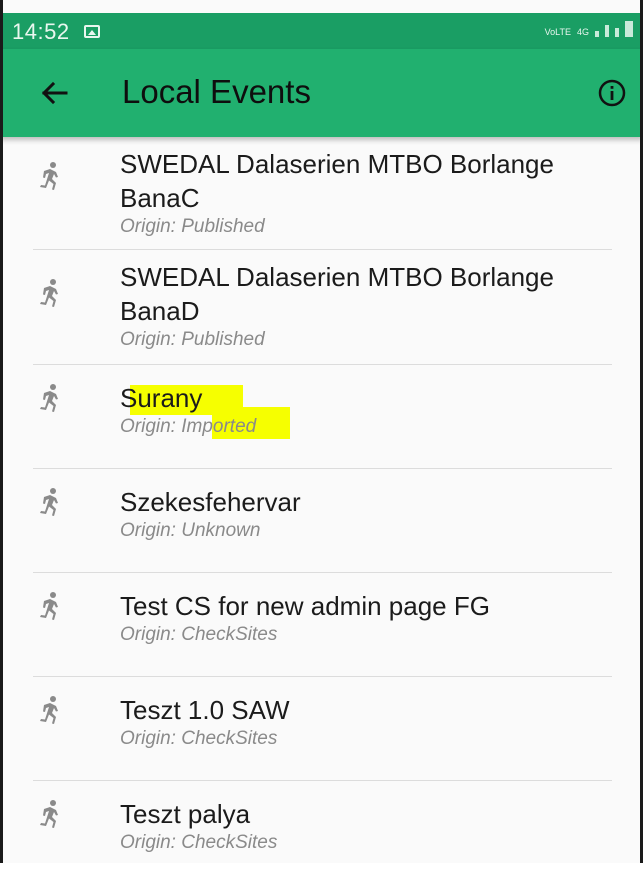 This screenshot has height=871, width=643. I want to click on info-icon, so click(612, 93).